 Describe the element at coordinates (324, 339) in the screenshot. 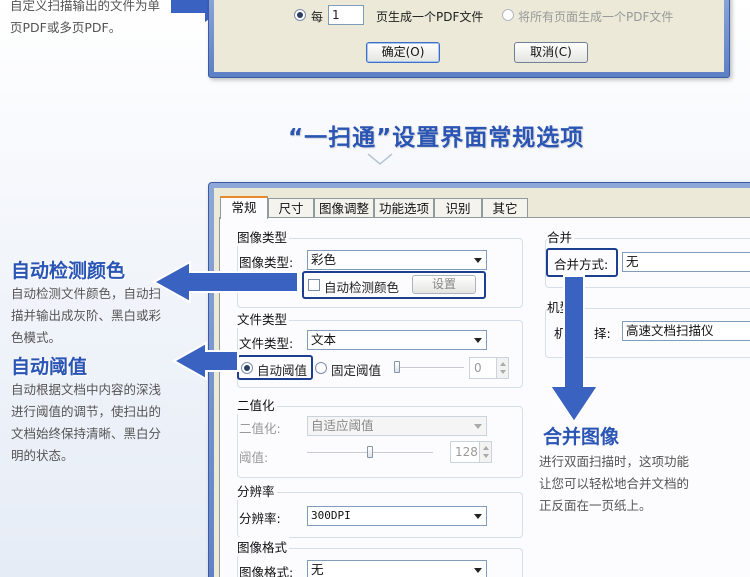

I see `file-type-value: 文本` at that location.